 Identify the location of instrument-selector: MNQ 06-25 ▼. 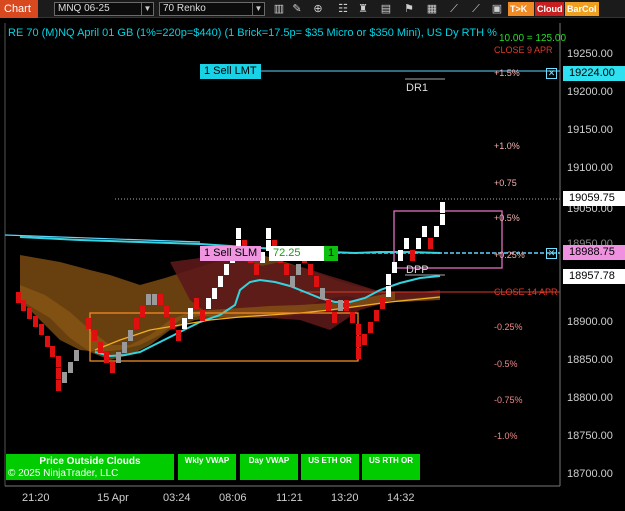
(104, 9).